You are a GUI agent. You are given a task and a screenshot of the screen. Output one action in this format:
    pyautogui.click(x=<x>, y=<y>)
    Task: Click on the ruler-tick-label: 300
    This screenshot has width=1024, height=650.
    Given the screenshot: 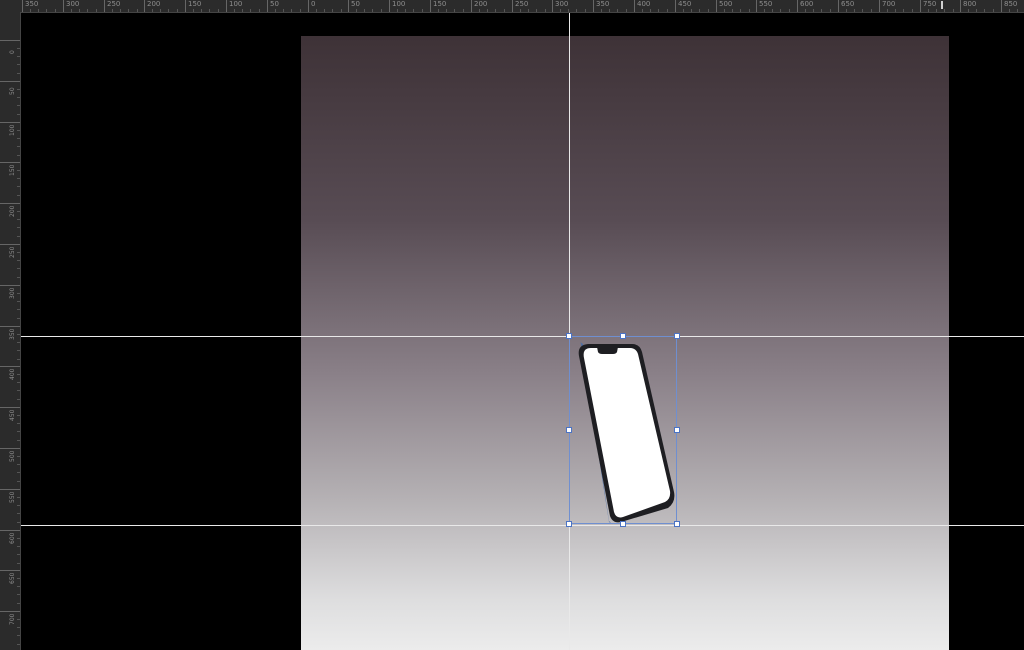 What is the action you would take?
    pyautogui.click(x=12, y=293)
    